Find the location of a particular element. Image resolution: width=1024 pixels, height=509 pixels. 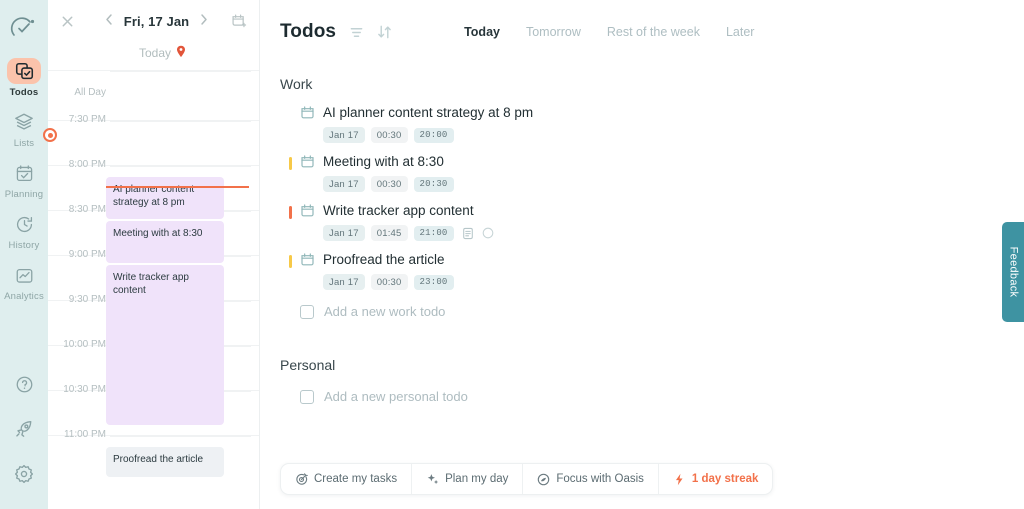

todo-title: Proofread the article is located at coordinates (388, 259).